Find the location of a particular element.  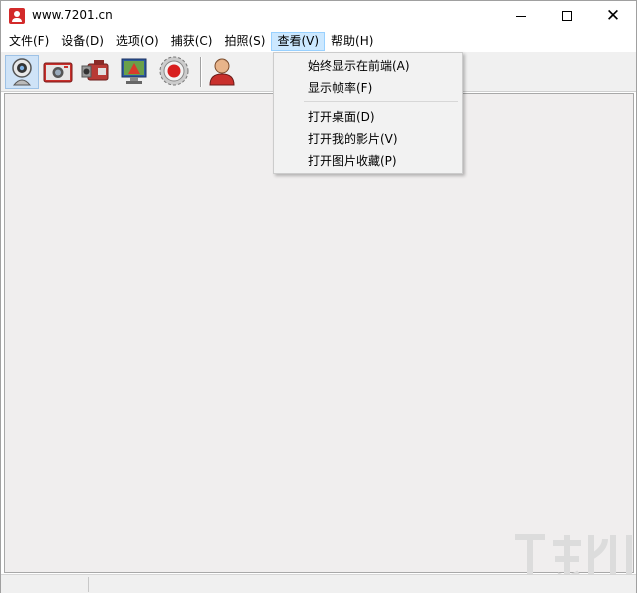

webcam-button is located at coordinates (22, 72).